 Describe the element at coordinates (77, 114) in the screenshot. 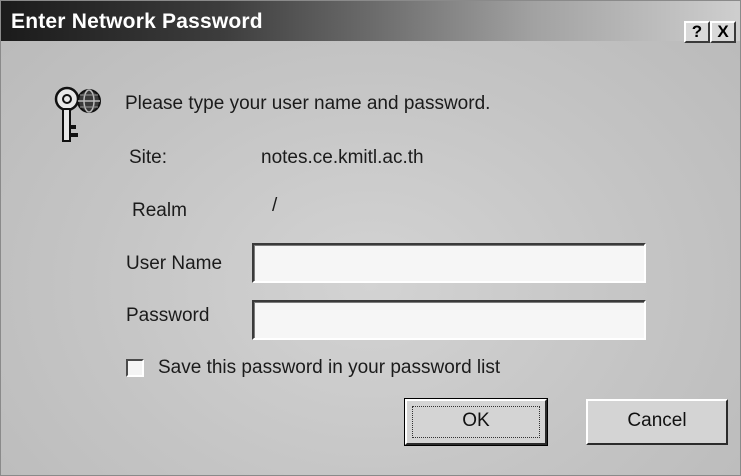

I see `key-with-globe-icon` at that location.